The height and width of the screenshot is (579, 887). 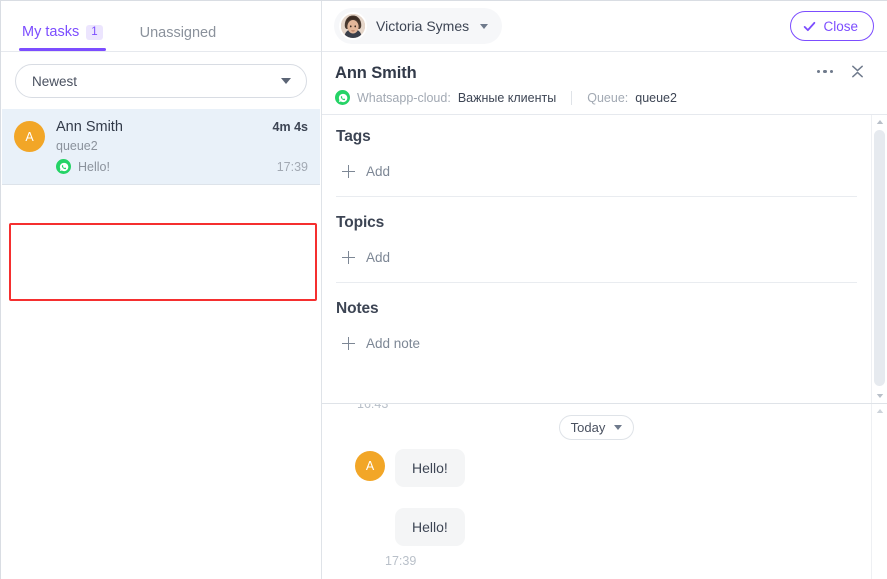 What do you see at coordinates (77, 146) in the screenshot?
I see `task-queue-label: queue2` at bounding box center [77, 146].